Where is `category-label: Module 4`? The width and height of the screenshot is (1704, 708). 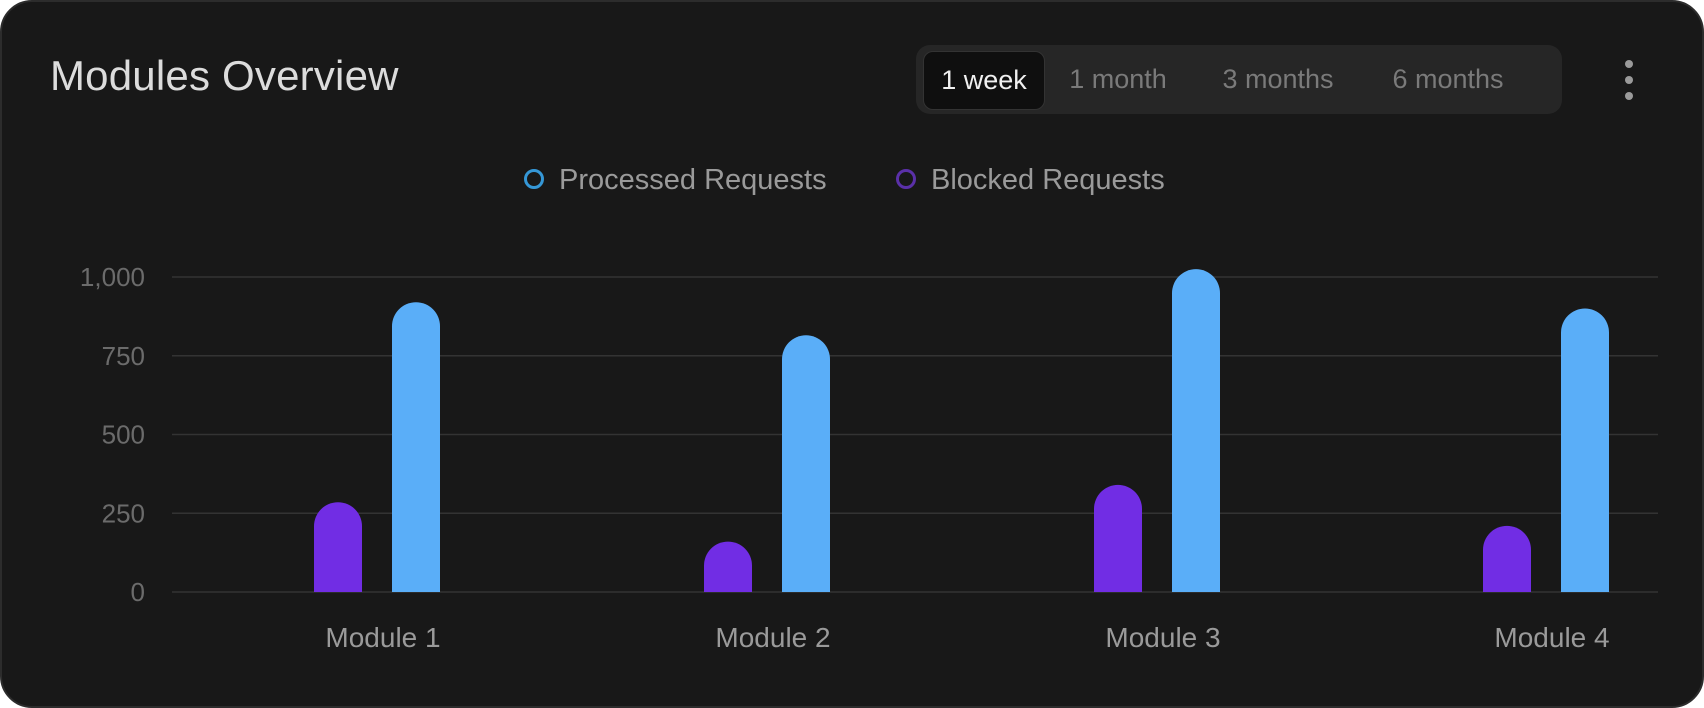
category-label: Module 4 is located at coordinates (1551, 637).